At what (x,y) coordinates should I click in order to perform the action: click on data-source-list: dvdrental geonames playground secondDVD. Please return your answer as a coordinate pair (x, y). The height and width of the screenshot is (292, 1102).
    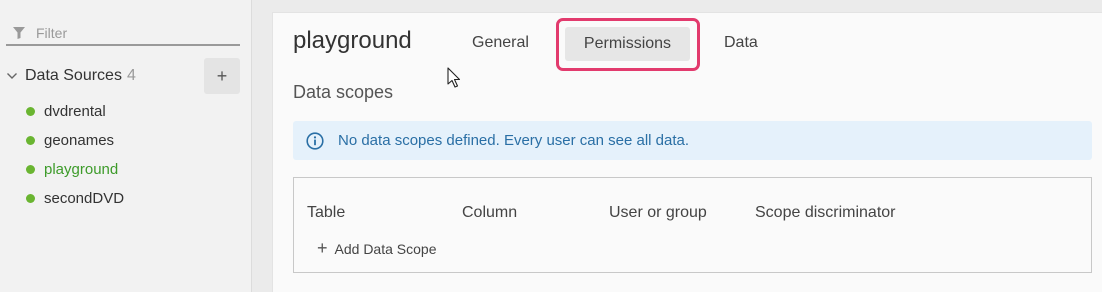
    Looking at the image, I should click on (75, 155).